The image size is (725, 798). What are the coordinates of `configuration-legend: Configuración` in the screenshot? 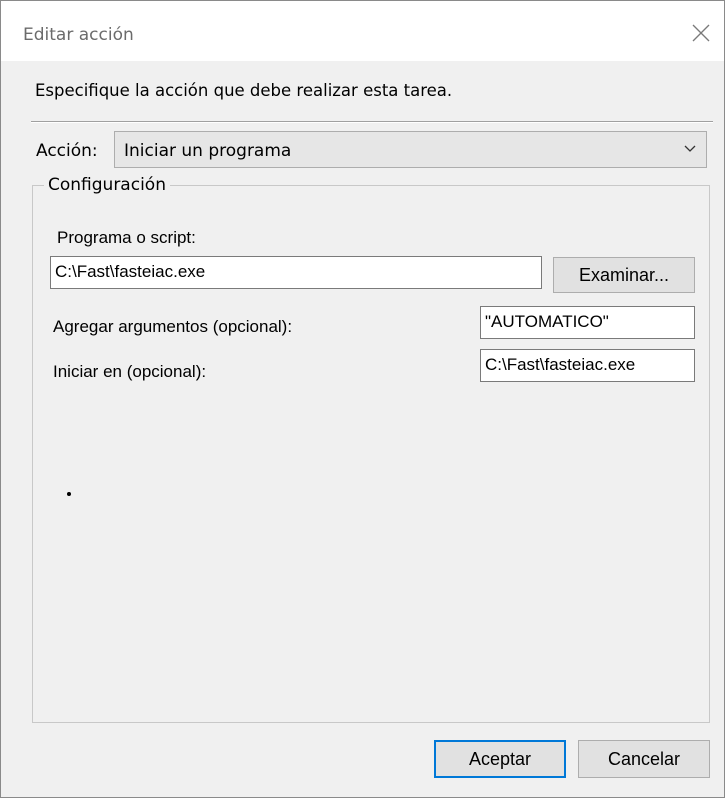 It's located at (107, 185).